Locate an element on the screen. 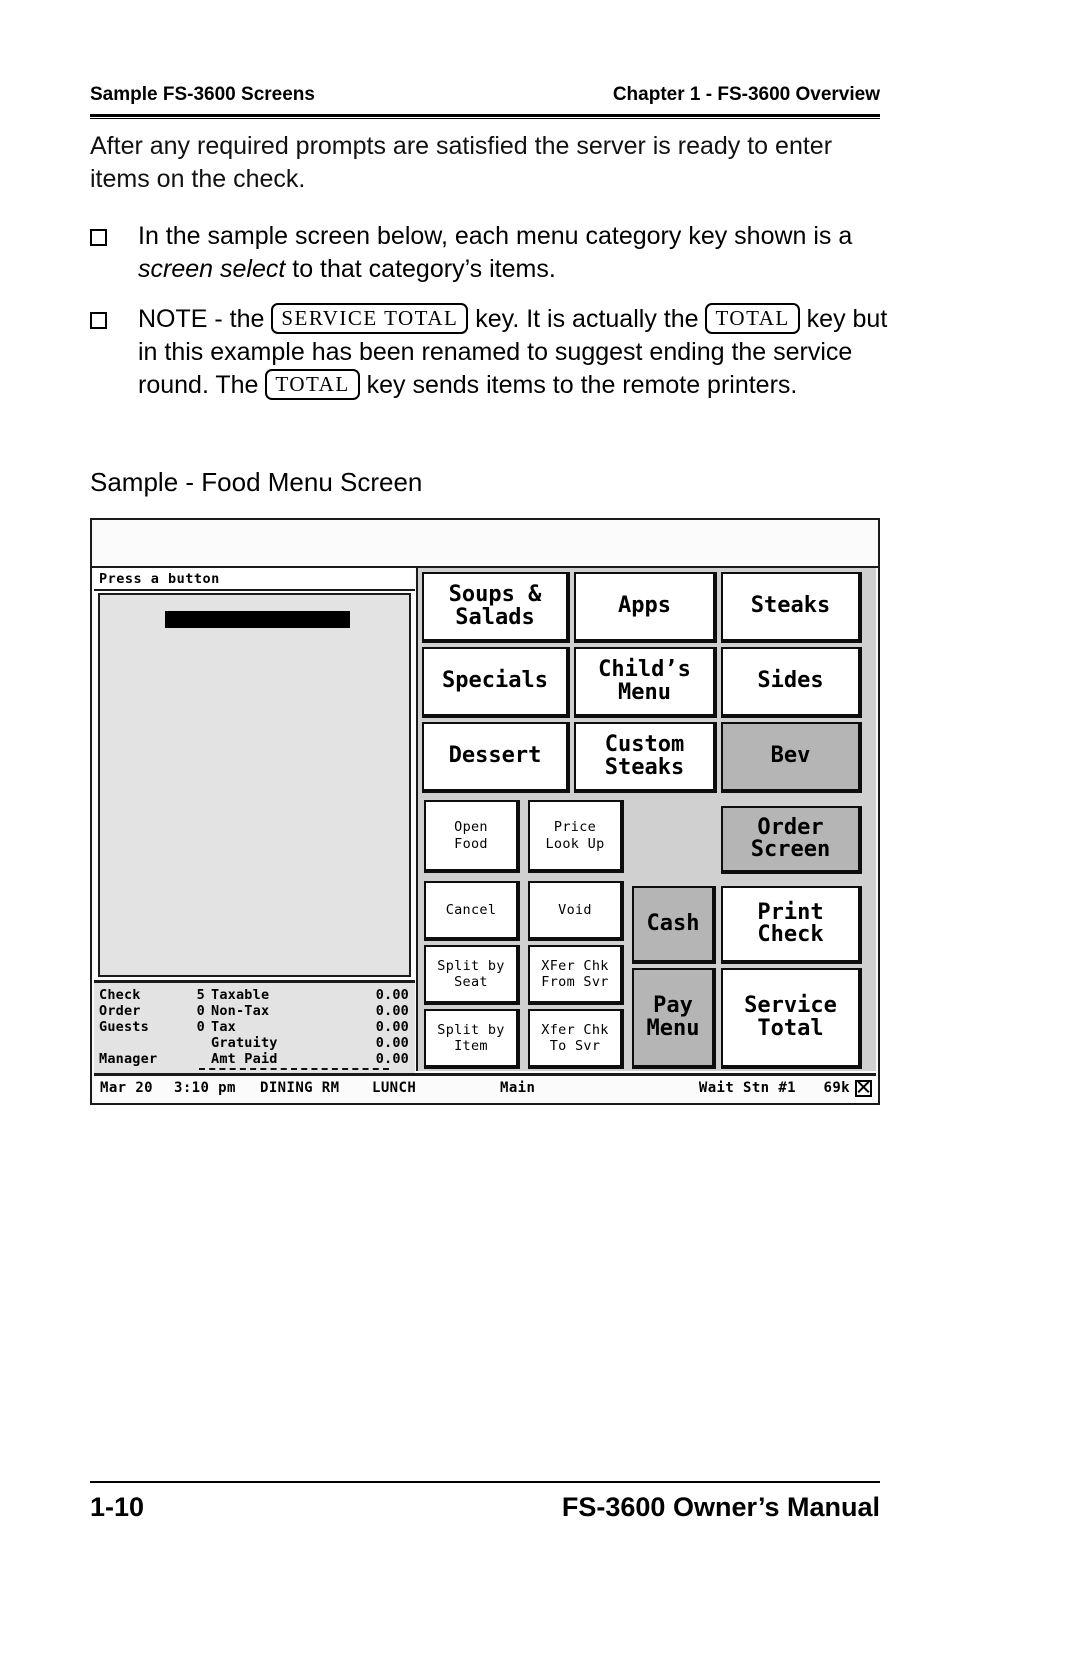  status-time: 3:10 pm is located at coordinates (205, 1088).